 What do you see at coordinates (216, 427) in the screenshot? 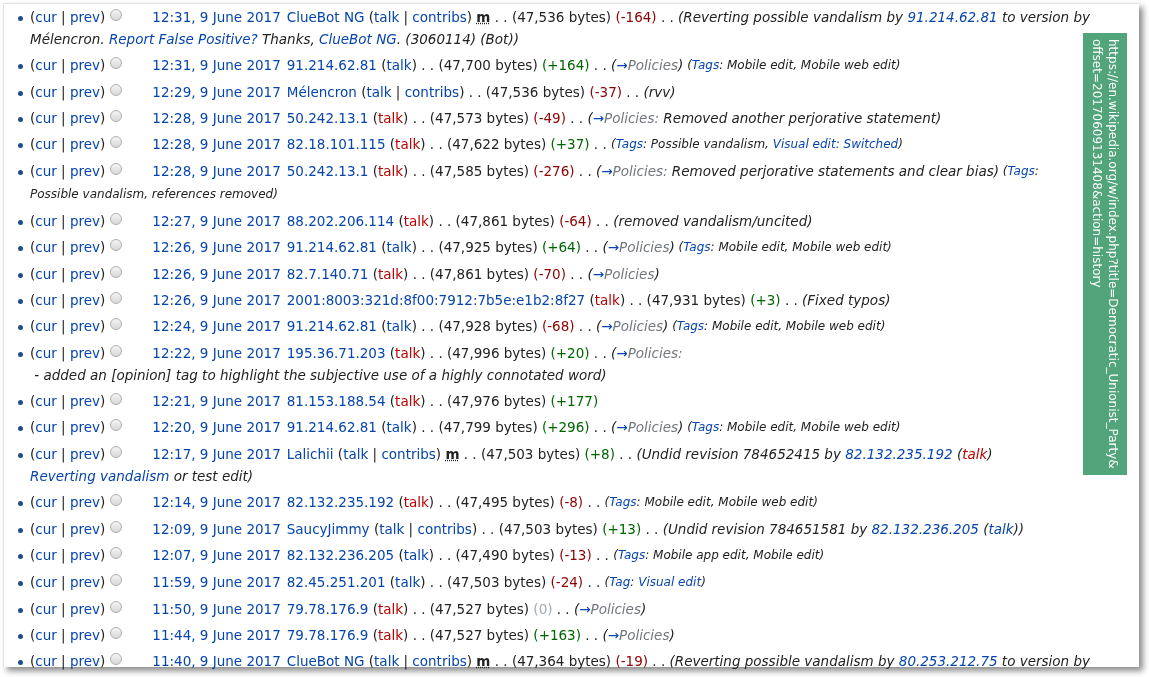
I see `date-link: 12:20, 9 June 2017` at bounding box center [216, 427].